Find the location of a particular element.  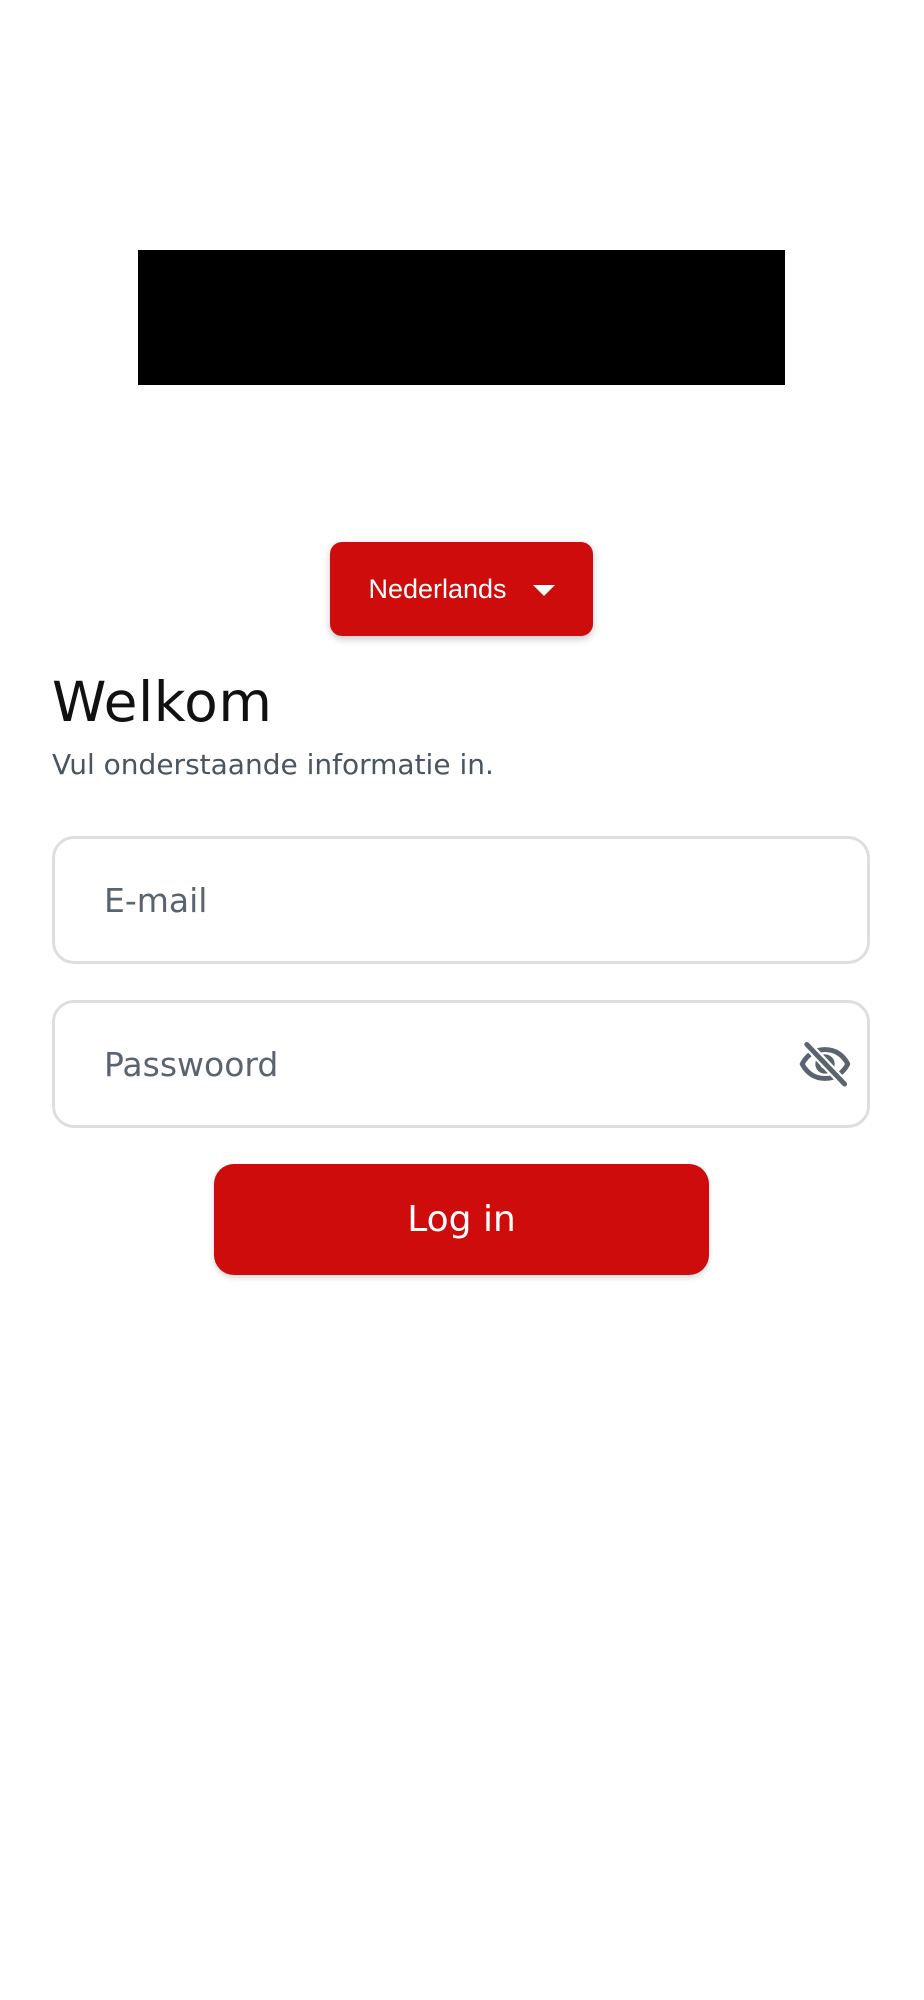

password-input is located at coordinates (426, 1064).